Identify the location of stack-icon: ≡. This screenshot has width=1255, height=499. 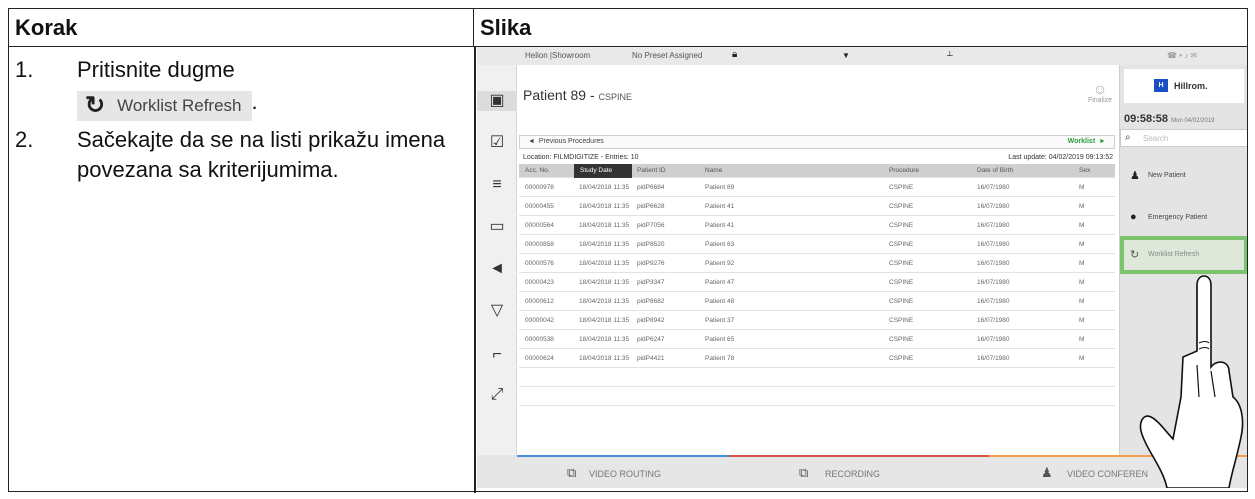
(497, 185).